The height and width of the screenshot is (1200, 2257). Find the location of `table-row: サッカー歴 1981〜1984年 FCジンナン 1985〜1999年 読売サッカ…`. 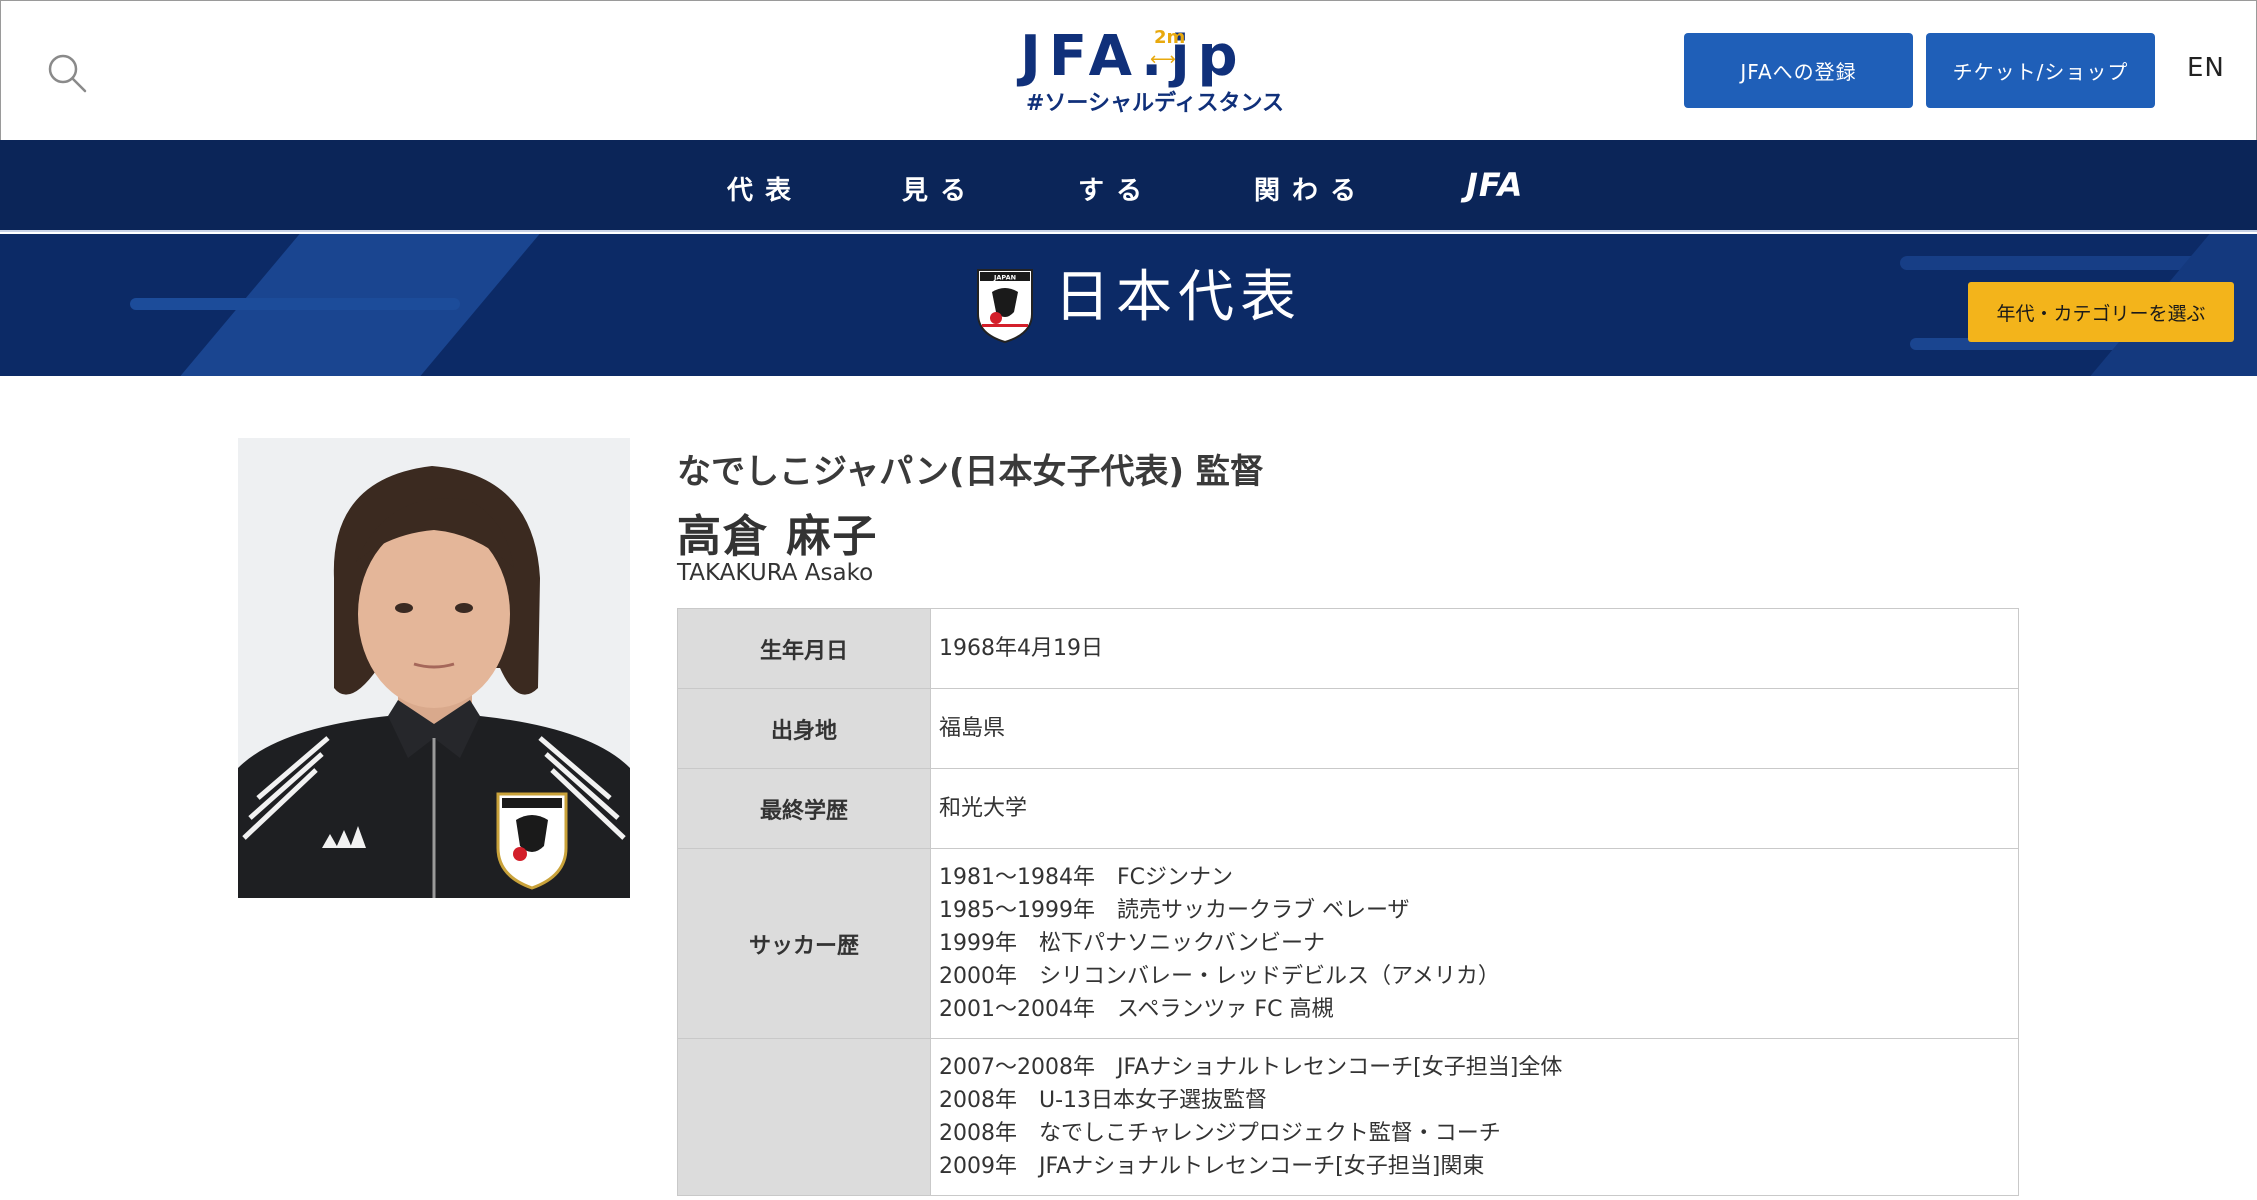

table-row: サッカー歴 1981〜1984年 FCジンナン 1985〜1999年 読売サッカ… is located at coordinates (1348, 943).